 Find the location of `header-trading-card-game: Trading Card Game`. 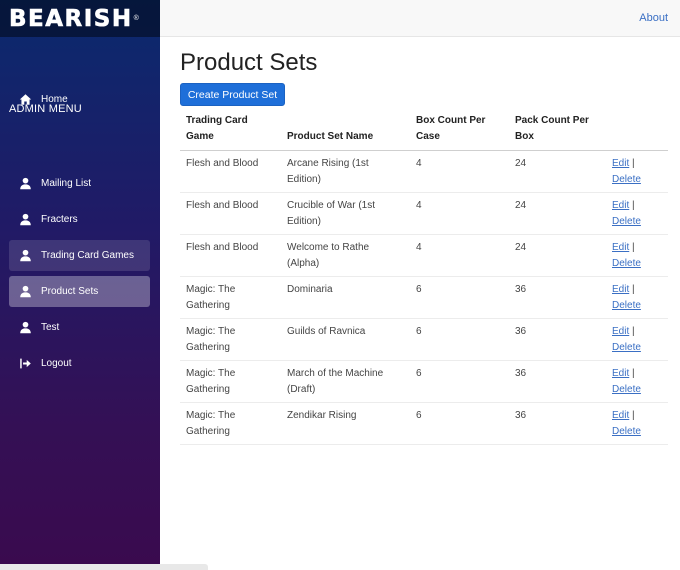

header-trading-card-game: Trading Card Game is located at coordinates (230, 131).